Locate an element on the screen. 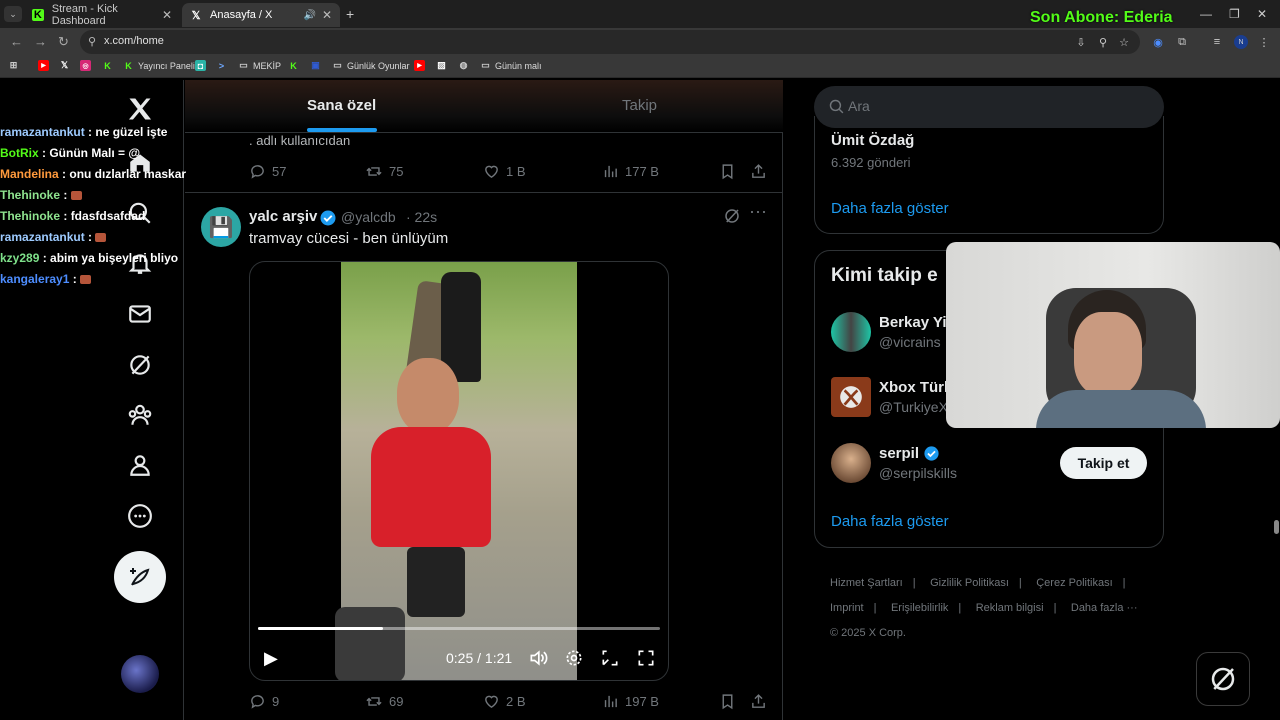 The width and height of the screenshot is (1280, 720). back-arrow-icon: ← is located at coordinates (16, 41).